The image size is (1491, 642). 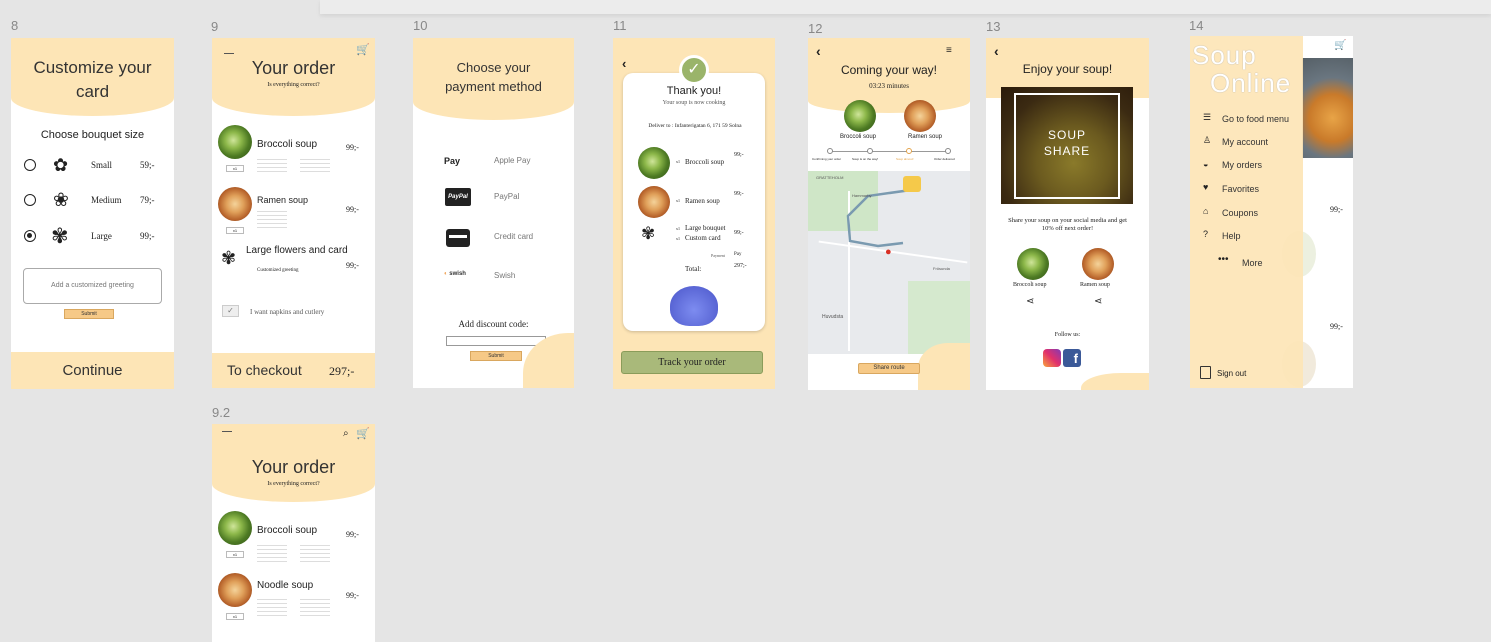 What do you see at coordinates (620, 25) in the screenshot?
I see `frame-label: 11` at bounding box center [620, 25].